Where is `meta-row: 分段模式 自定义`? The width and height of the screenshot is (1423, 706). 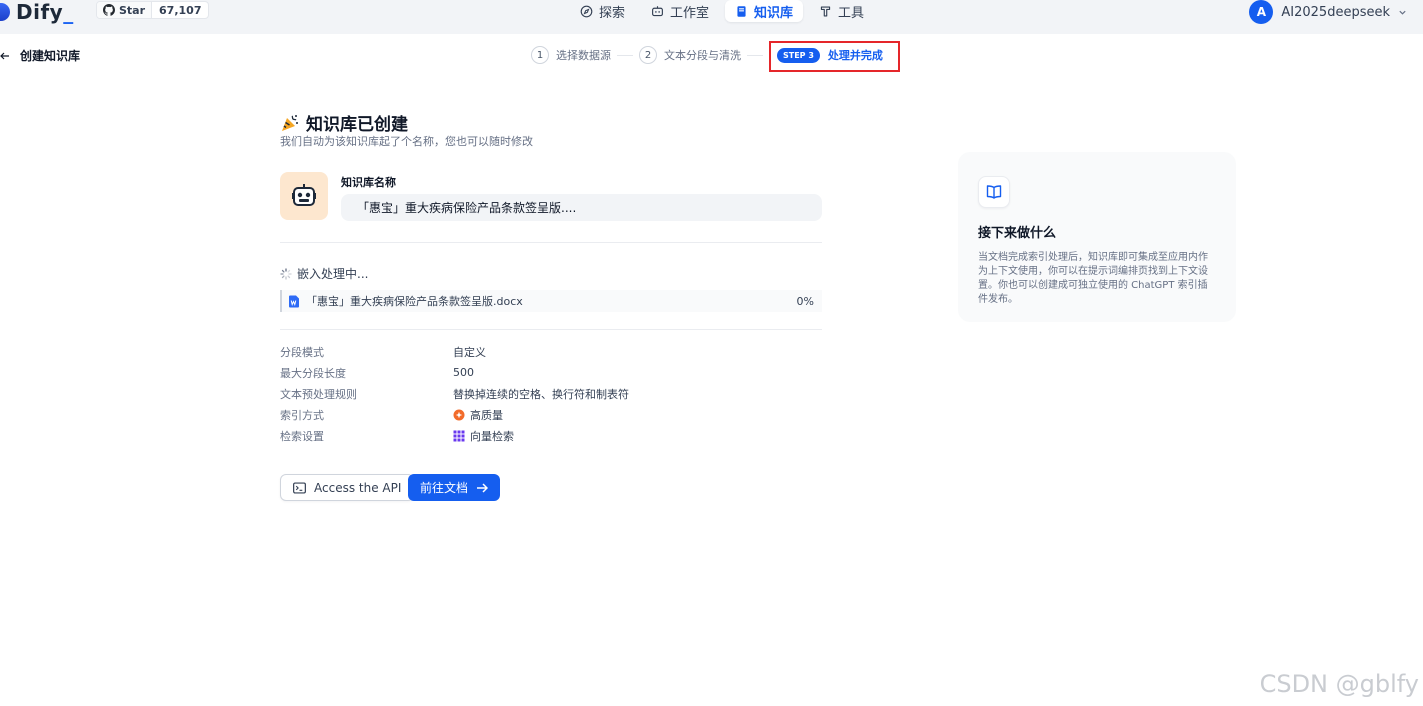 meta-row: 分段模式 自定义 is located at coordinates (454, 351).